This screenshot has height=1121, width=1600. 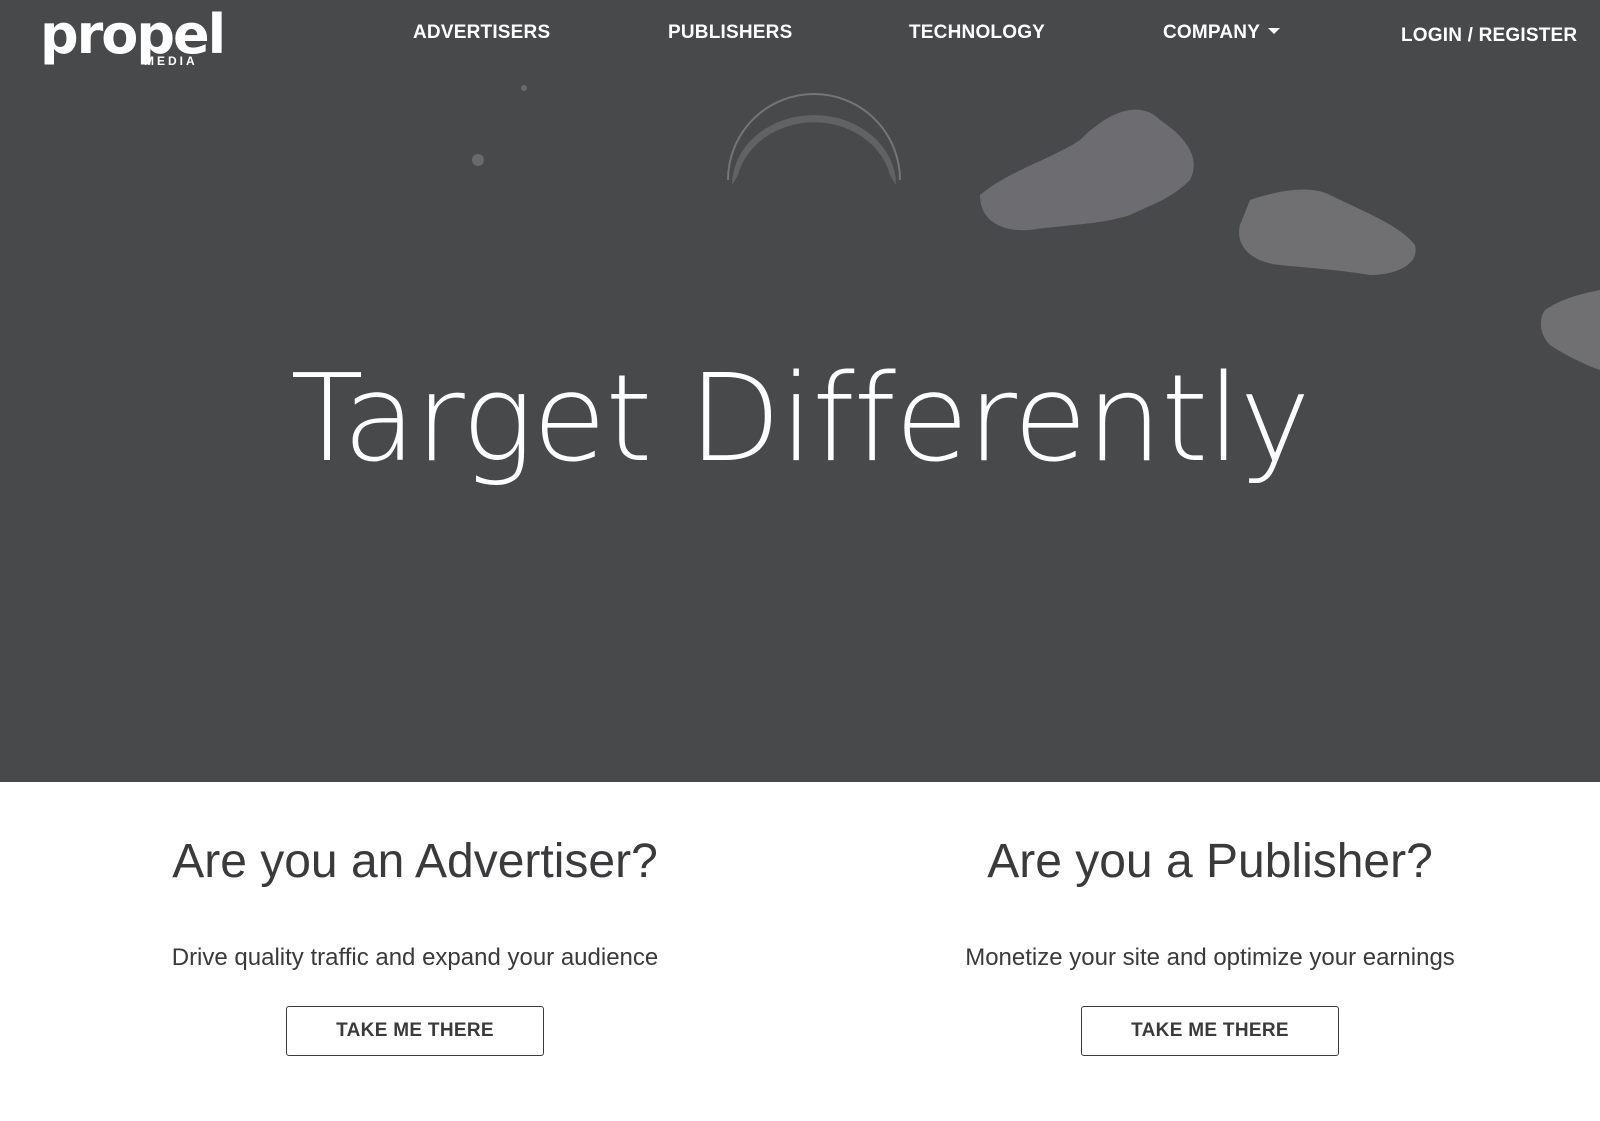 What do you see at coordinates (730, 33) in the screenshot?
I see `nav-link-publishers: PUBLISHERS` at bounding box center [730, 33].